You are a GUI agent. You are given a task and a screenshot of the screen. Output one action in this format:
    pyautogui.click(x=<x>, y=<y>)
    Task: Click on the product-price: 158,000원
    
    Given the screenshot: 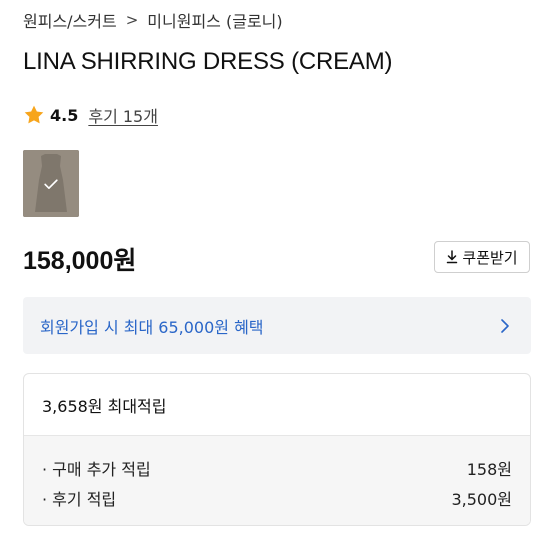 What is the action you would take?
    pyautogui.click(x=80, y=261)
    